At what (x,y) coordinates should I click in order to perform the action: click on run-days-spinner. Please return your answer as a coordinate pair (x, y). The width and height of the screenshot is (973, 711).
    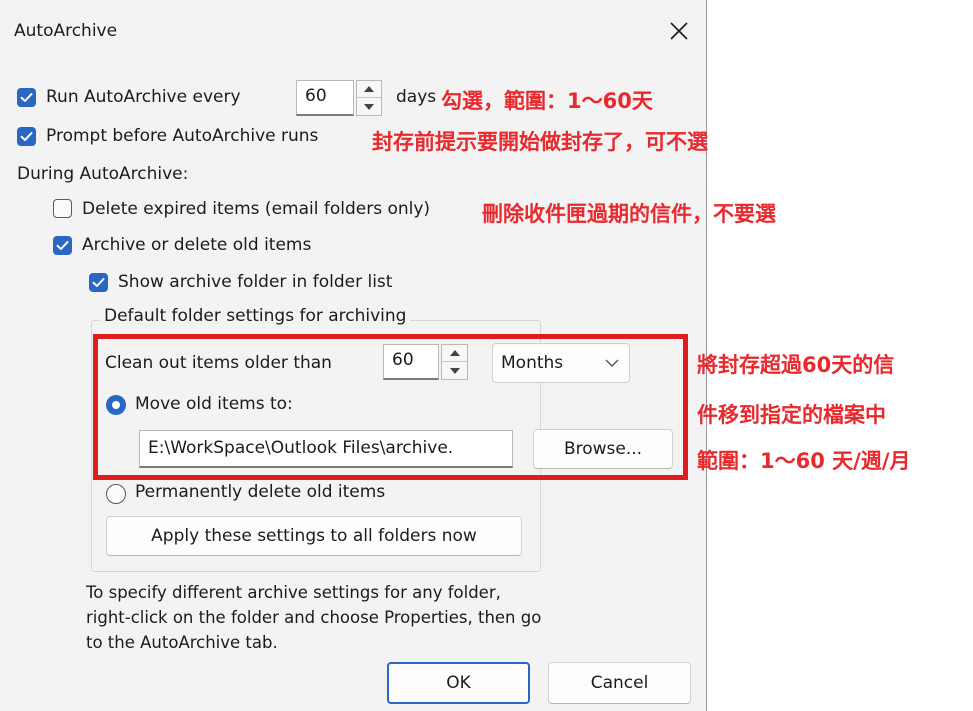
    Looking at the image, I should click on (369, 98).